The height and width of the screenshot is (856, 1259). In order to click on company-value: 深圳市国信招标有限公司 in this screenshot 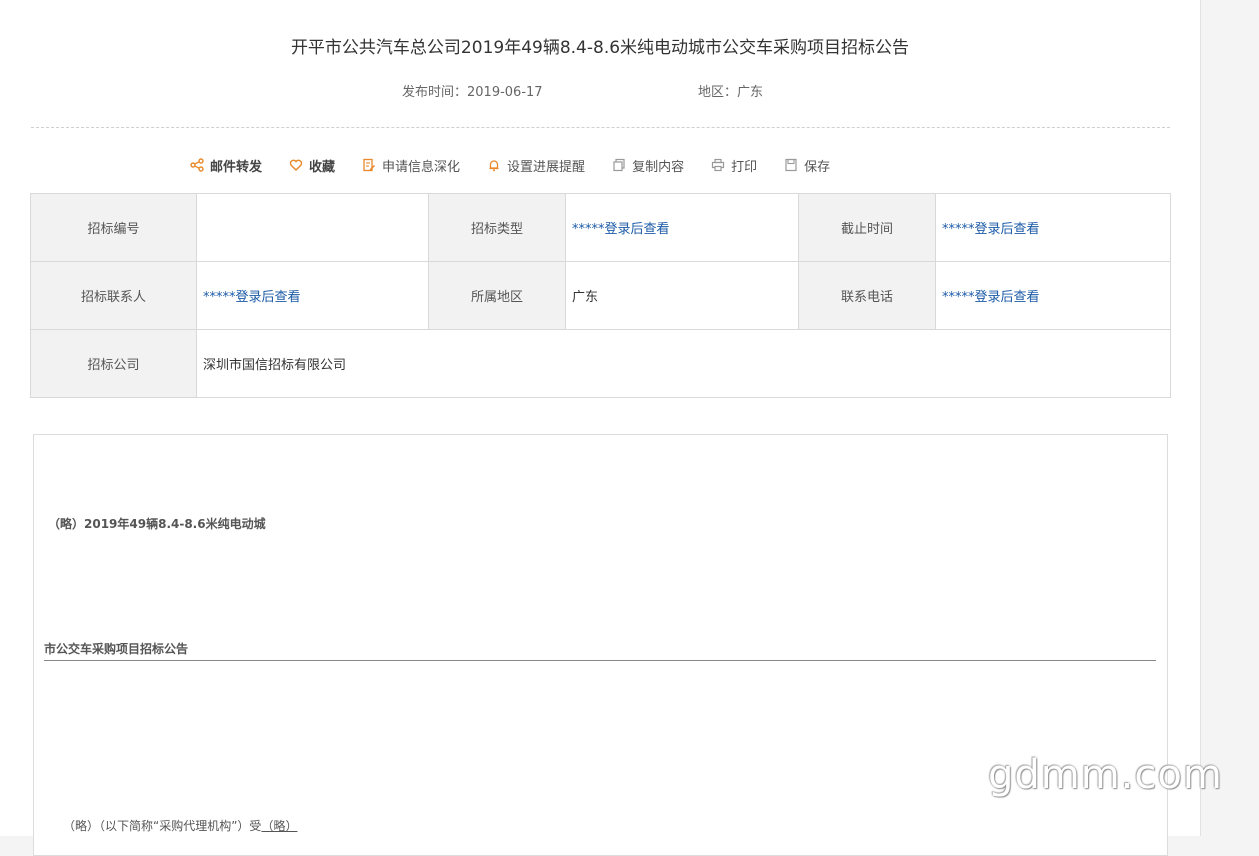, I will do `click(683, 363)`.